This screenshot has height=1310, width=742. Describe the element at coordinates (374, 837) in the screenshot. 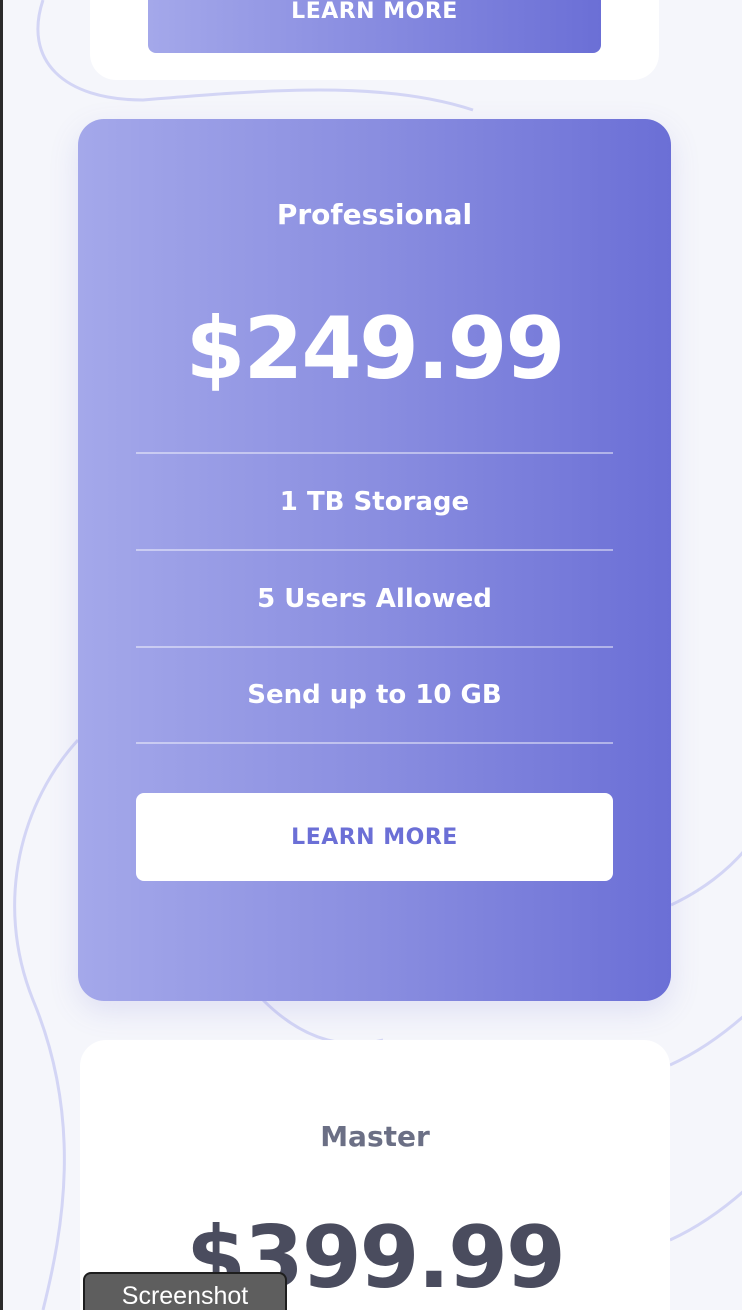

I see `learn-more-button-professional: LEARN MORE` at that location.